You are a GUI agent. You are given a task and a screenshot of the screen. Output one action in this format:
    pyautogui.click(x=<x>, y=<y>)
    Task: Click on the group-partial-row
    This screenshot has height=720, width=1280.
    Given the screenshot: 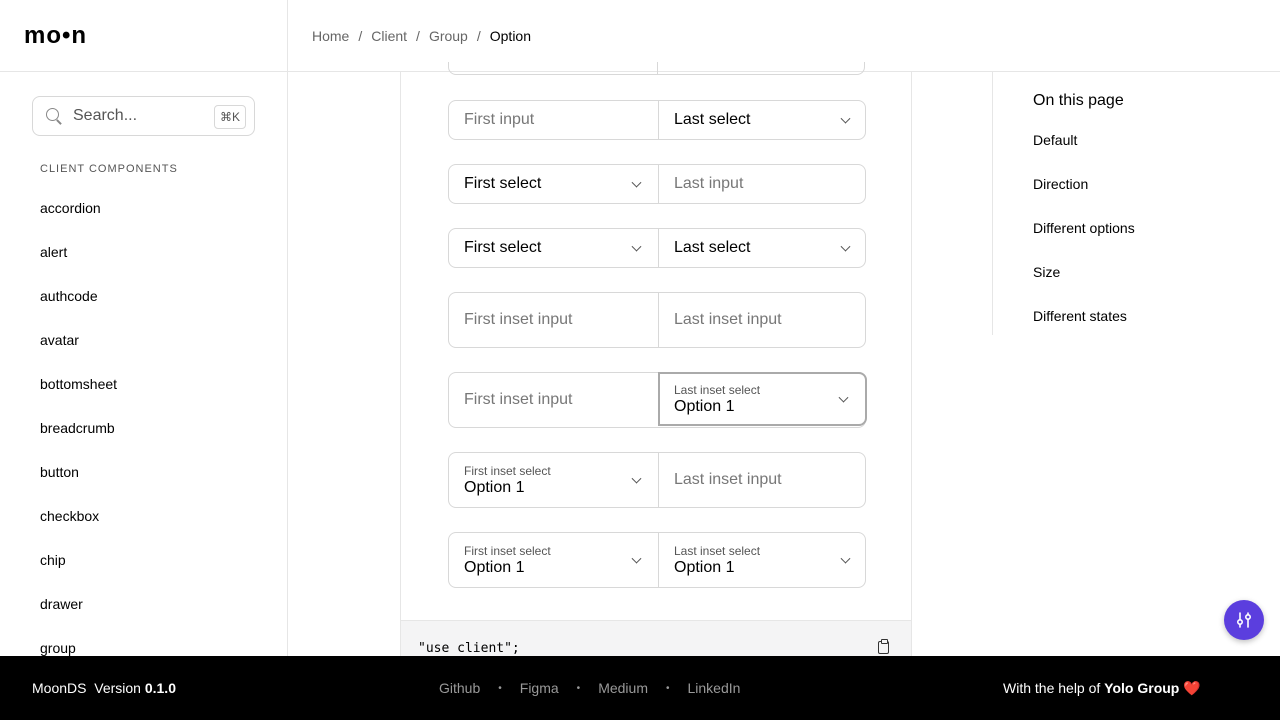 What is the action you would take?
    pyautogui.click(x=656, y=68)
    